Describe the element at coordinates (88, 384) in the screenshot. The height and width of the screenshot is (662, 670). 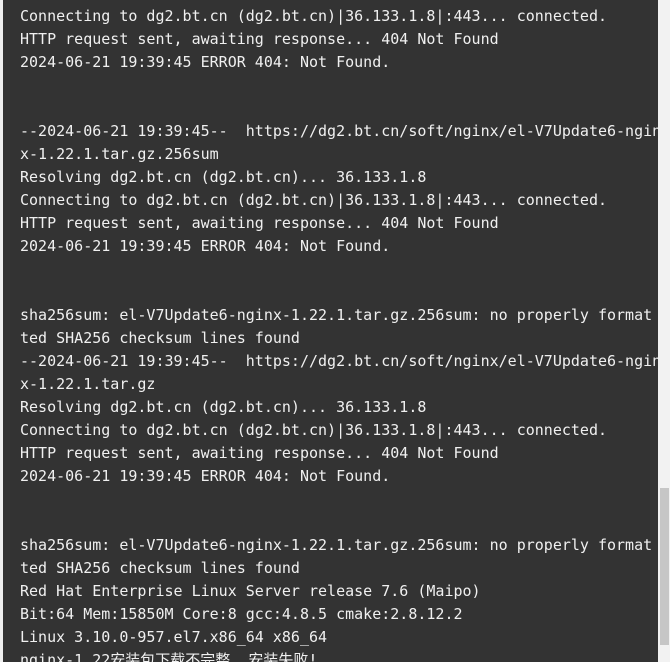
I see `terminal-line: x-1.22.1.tar.gz` at that location.